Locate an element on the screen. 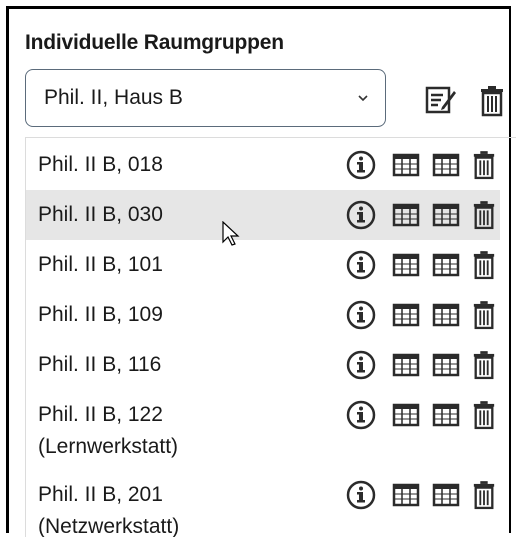  room-label: Phil. II B, 018 is located at coordinates (100, 164).